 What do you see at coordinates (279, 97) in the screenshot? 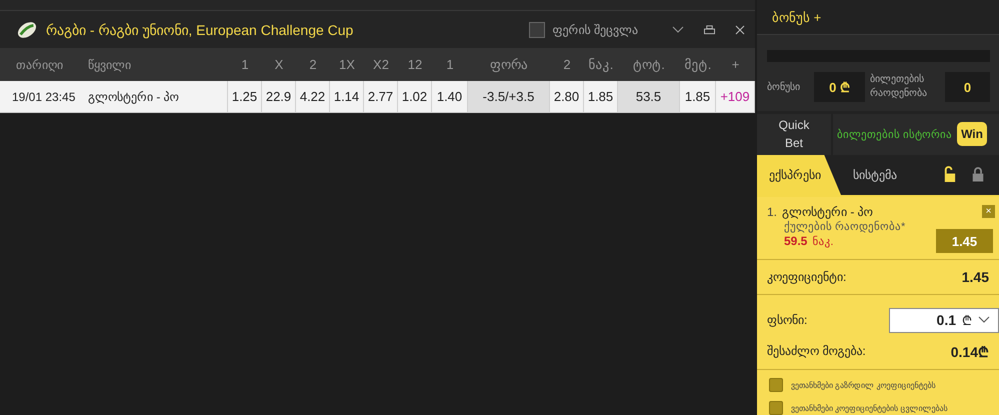
I see `odds-cell: 22.9` at bounding box center [279, 97].